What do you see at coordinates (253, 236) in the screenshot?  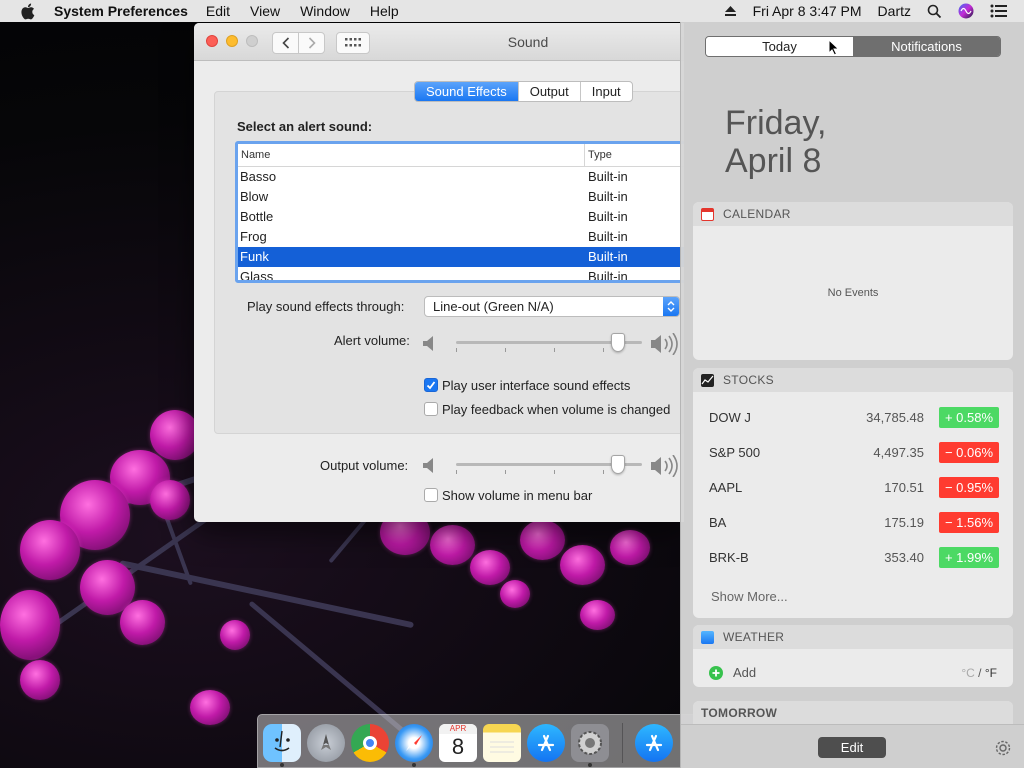 I see `sound-name: Frog` at bounding box center [253, 236].